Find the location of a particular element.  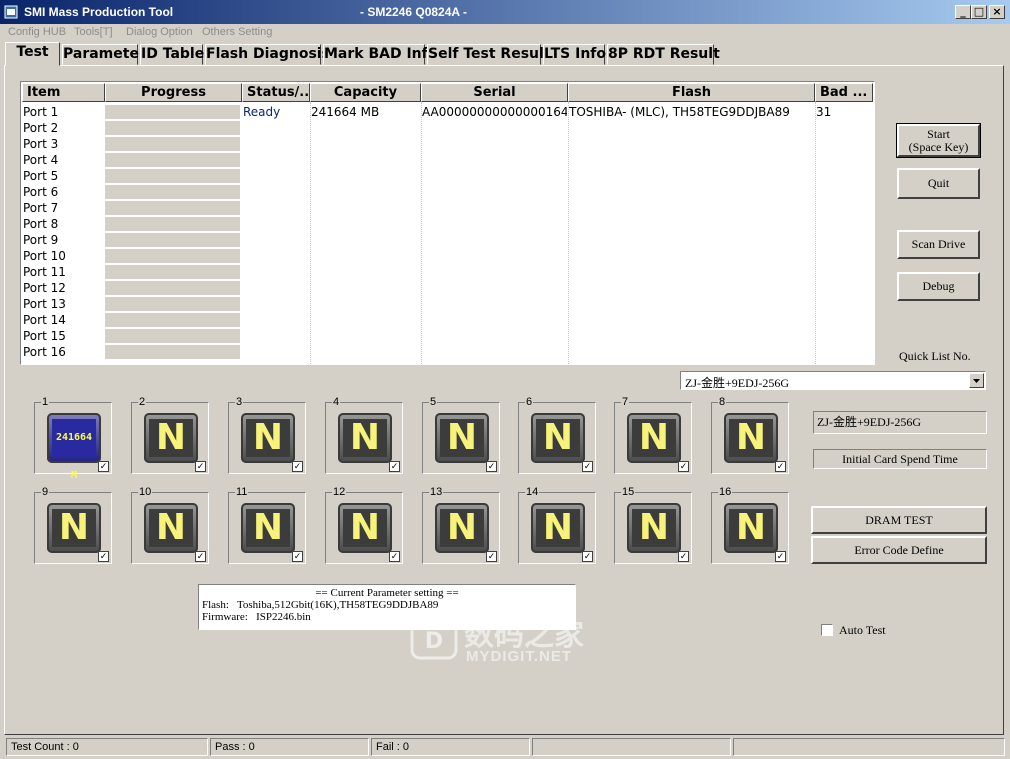

column-header-capacity: Capacity is located at coordinates (365, 92).